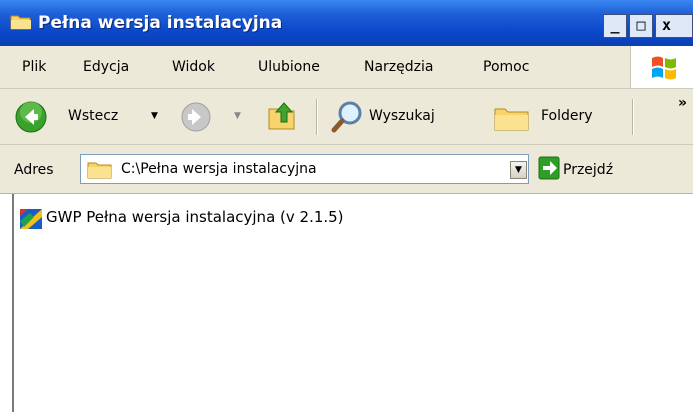  I want to click on go-arrow-icon, so click(549, 168).